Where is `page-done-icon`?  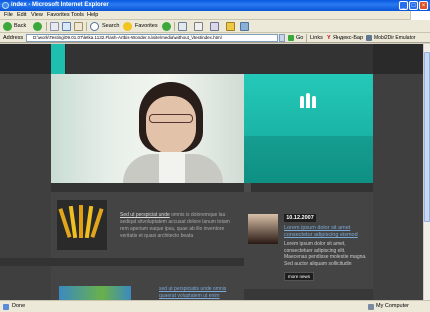 page-done-icon is located at coordinates (6, 307).